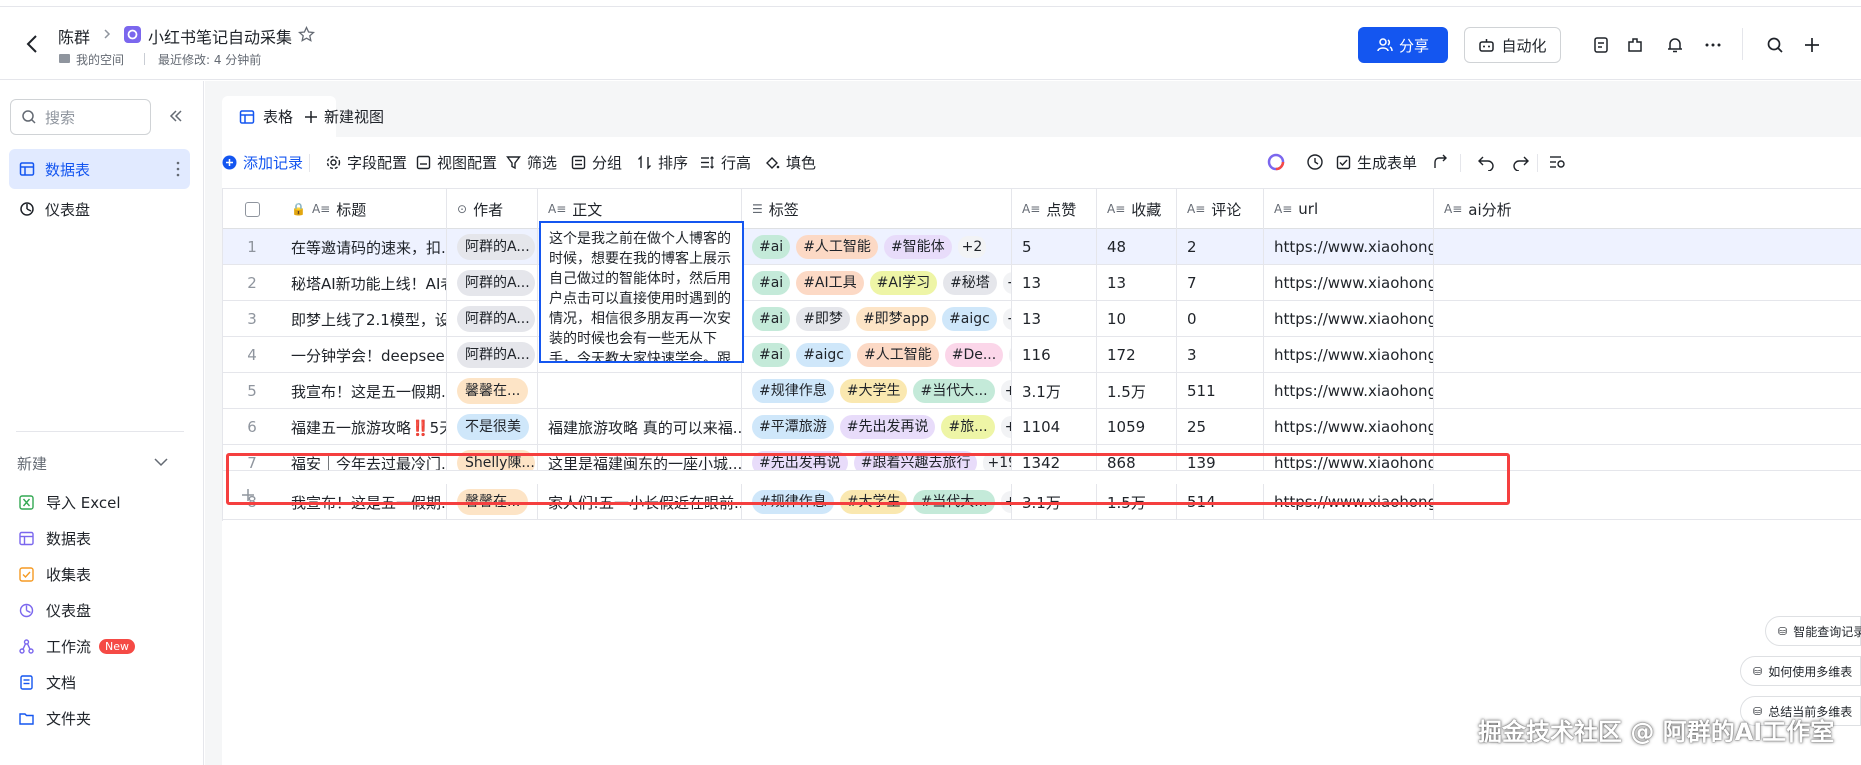 Image resolution: width=1861 pixels, height=765 pixels. What do you see at coordinates (1137, 282) in the screenshot?
I see `cell-fav: 13` at bounding box center [1137, 282].